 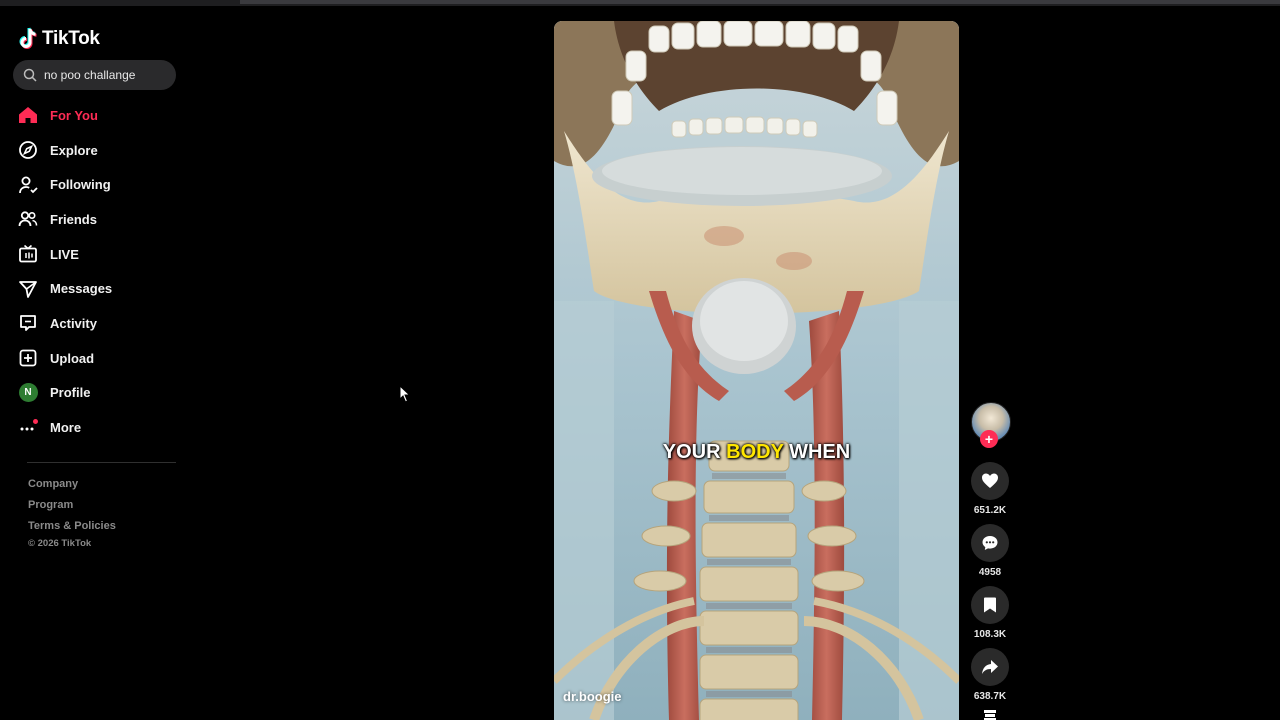 I want to click on mouse-cursor, so click(x=405, y=396).